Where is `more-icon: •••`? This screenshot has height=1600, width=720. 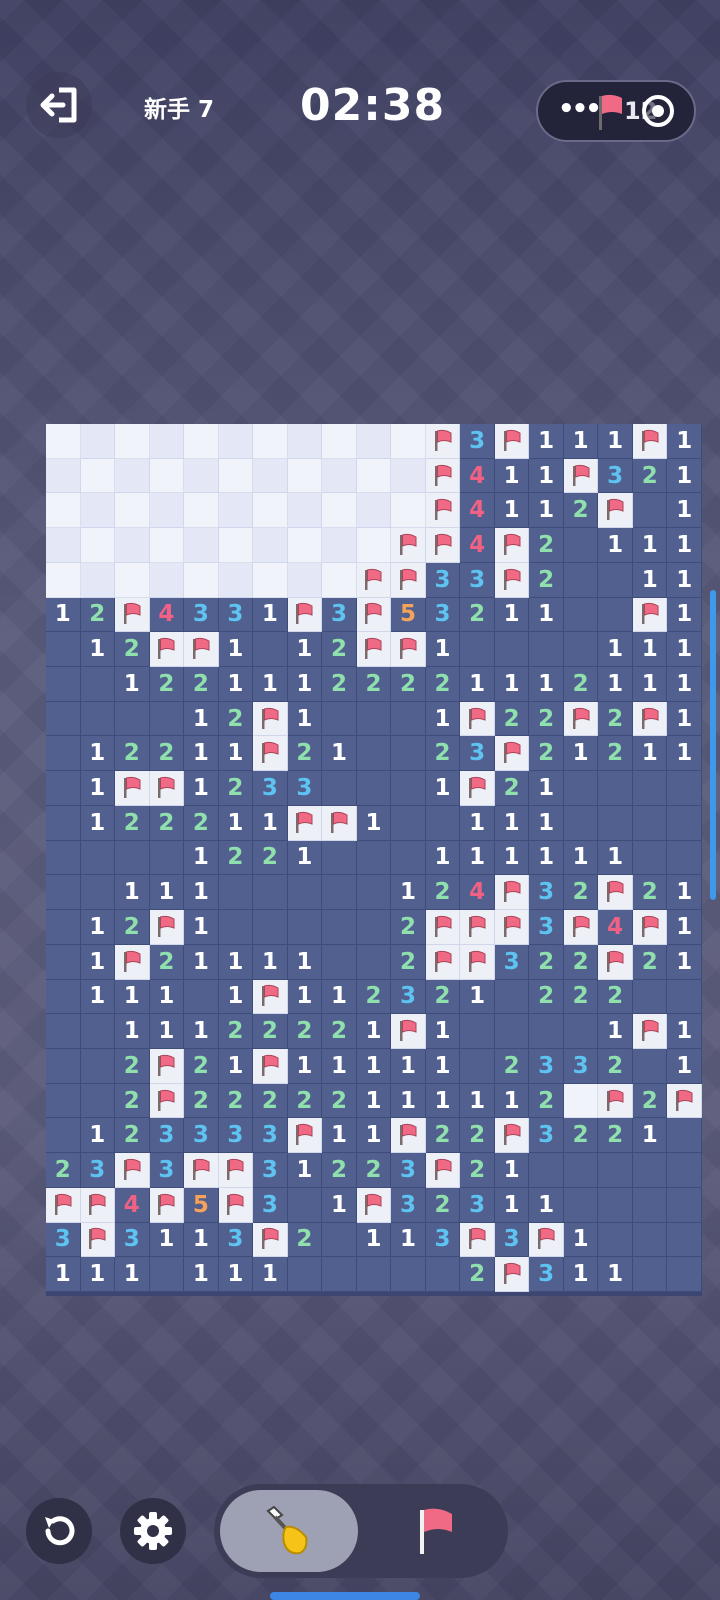
more-icon: ••• is located at coordinates (580, 109).